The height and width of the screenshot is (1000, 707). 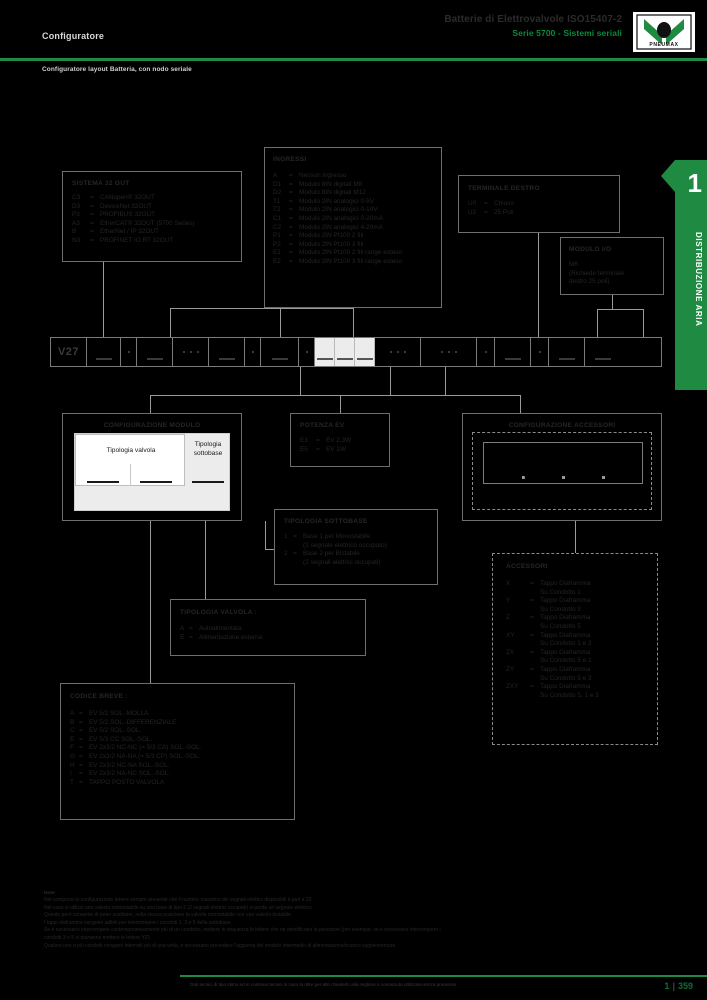 What do you see at coordinates (643, 323) in the screenshot?
I see `connector-moduloio-c` at bounding box center [643, 323].